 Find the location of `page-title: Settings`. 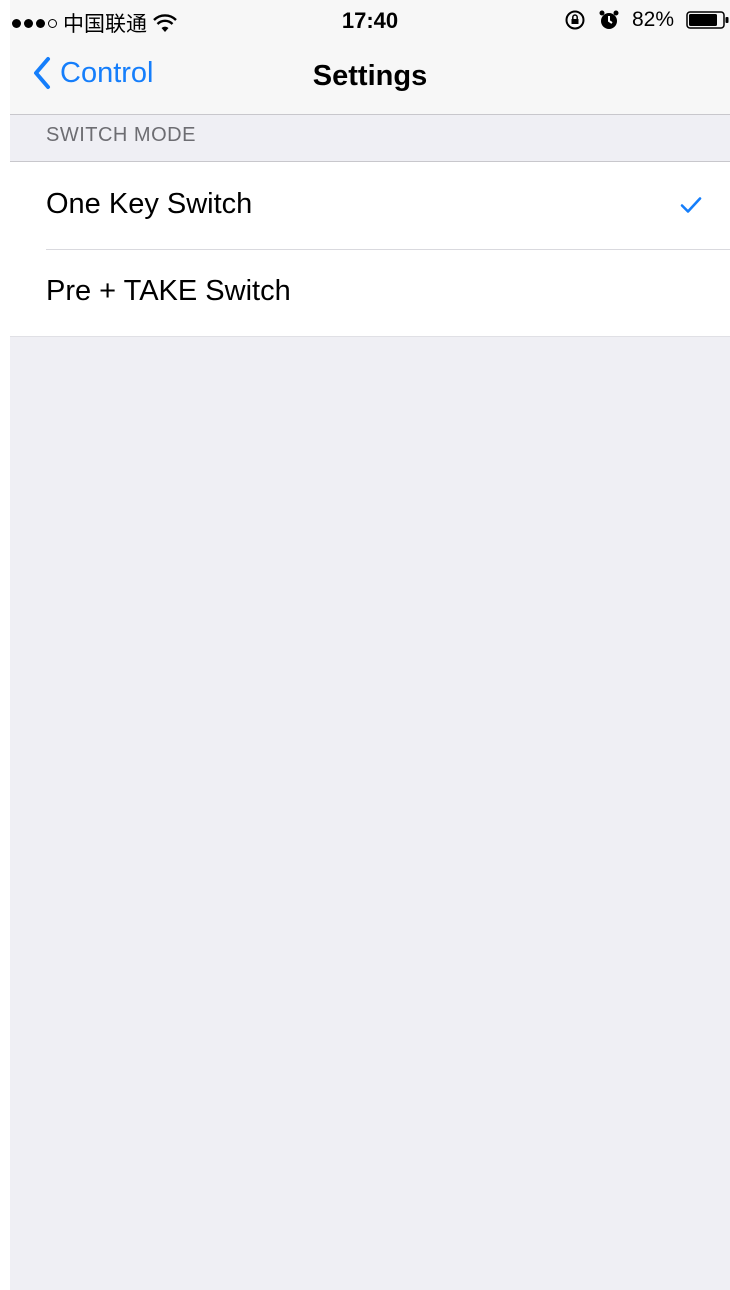

page-title: Settings is located at coordinates (370, 76).